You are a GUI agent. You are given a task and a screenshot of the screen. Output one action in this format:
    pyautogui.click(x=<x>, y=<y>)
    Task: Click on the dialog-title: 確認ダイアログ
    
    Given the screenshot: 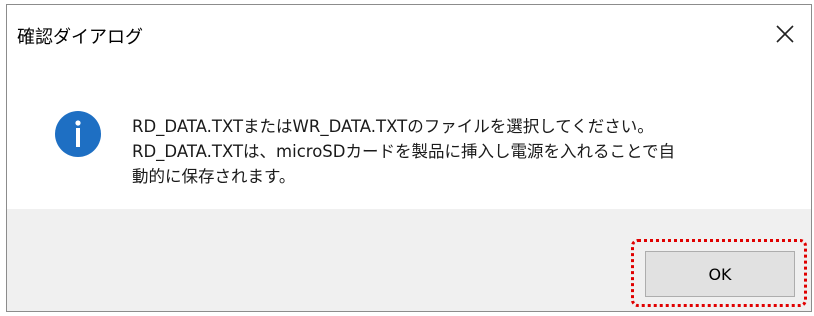 What is the action you would take?
    pyautogui.click(x=80, y=37)
    